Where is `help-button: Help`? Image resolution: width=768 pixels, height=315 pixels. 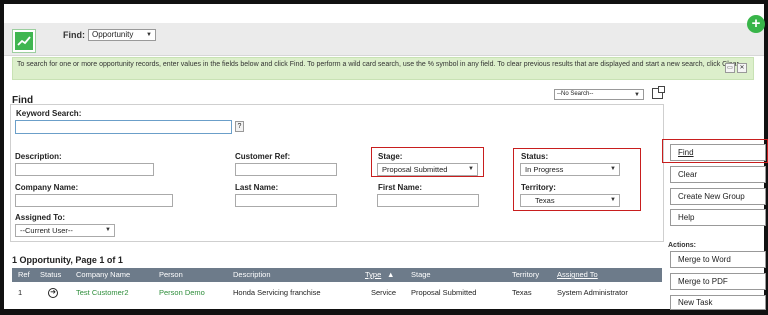
help-button: Help is located at coordinates (718, 217).